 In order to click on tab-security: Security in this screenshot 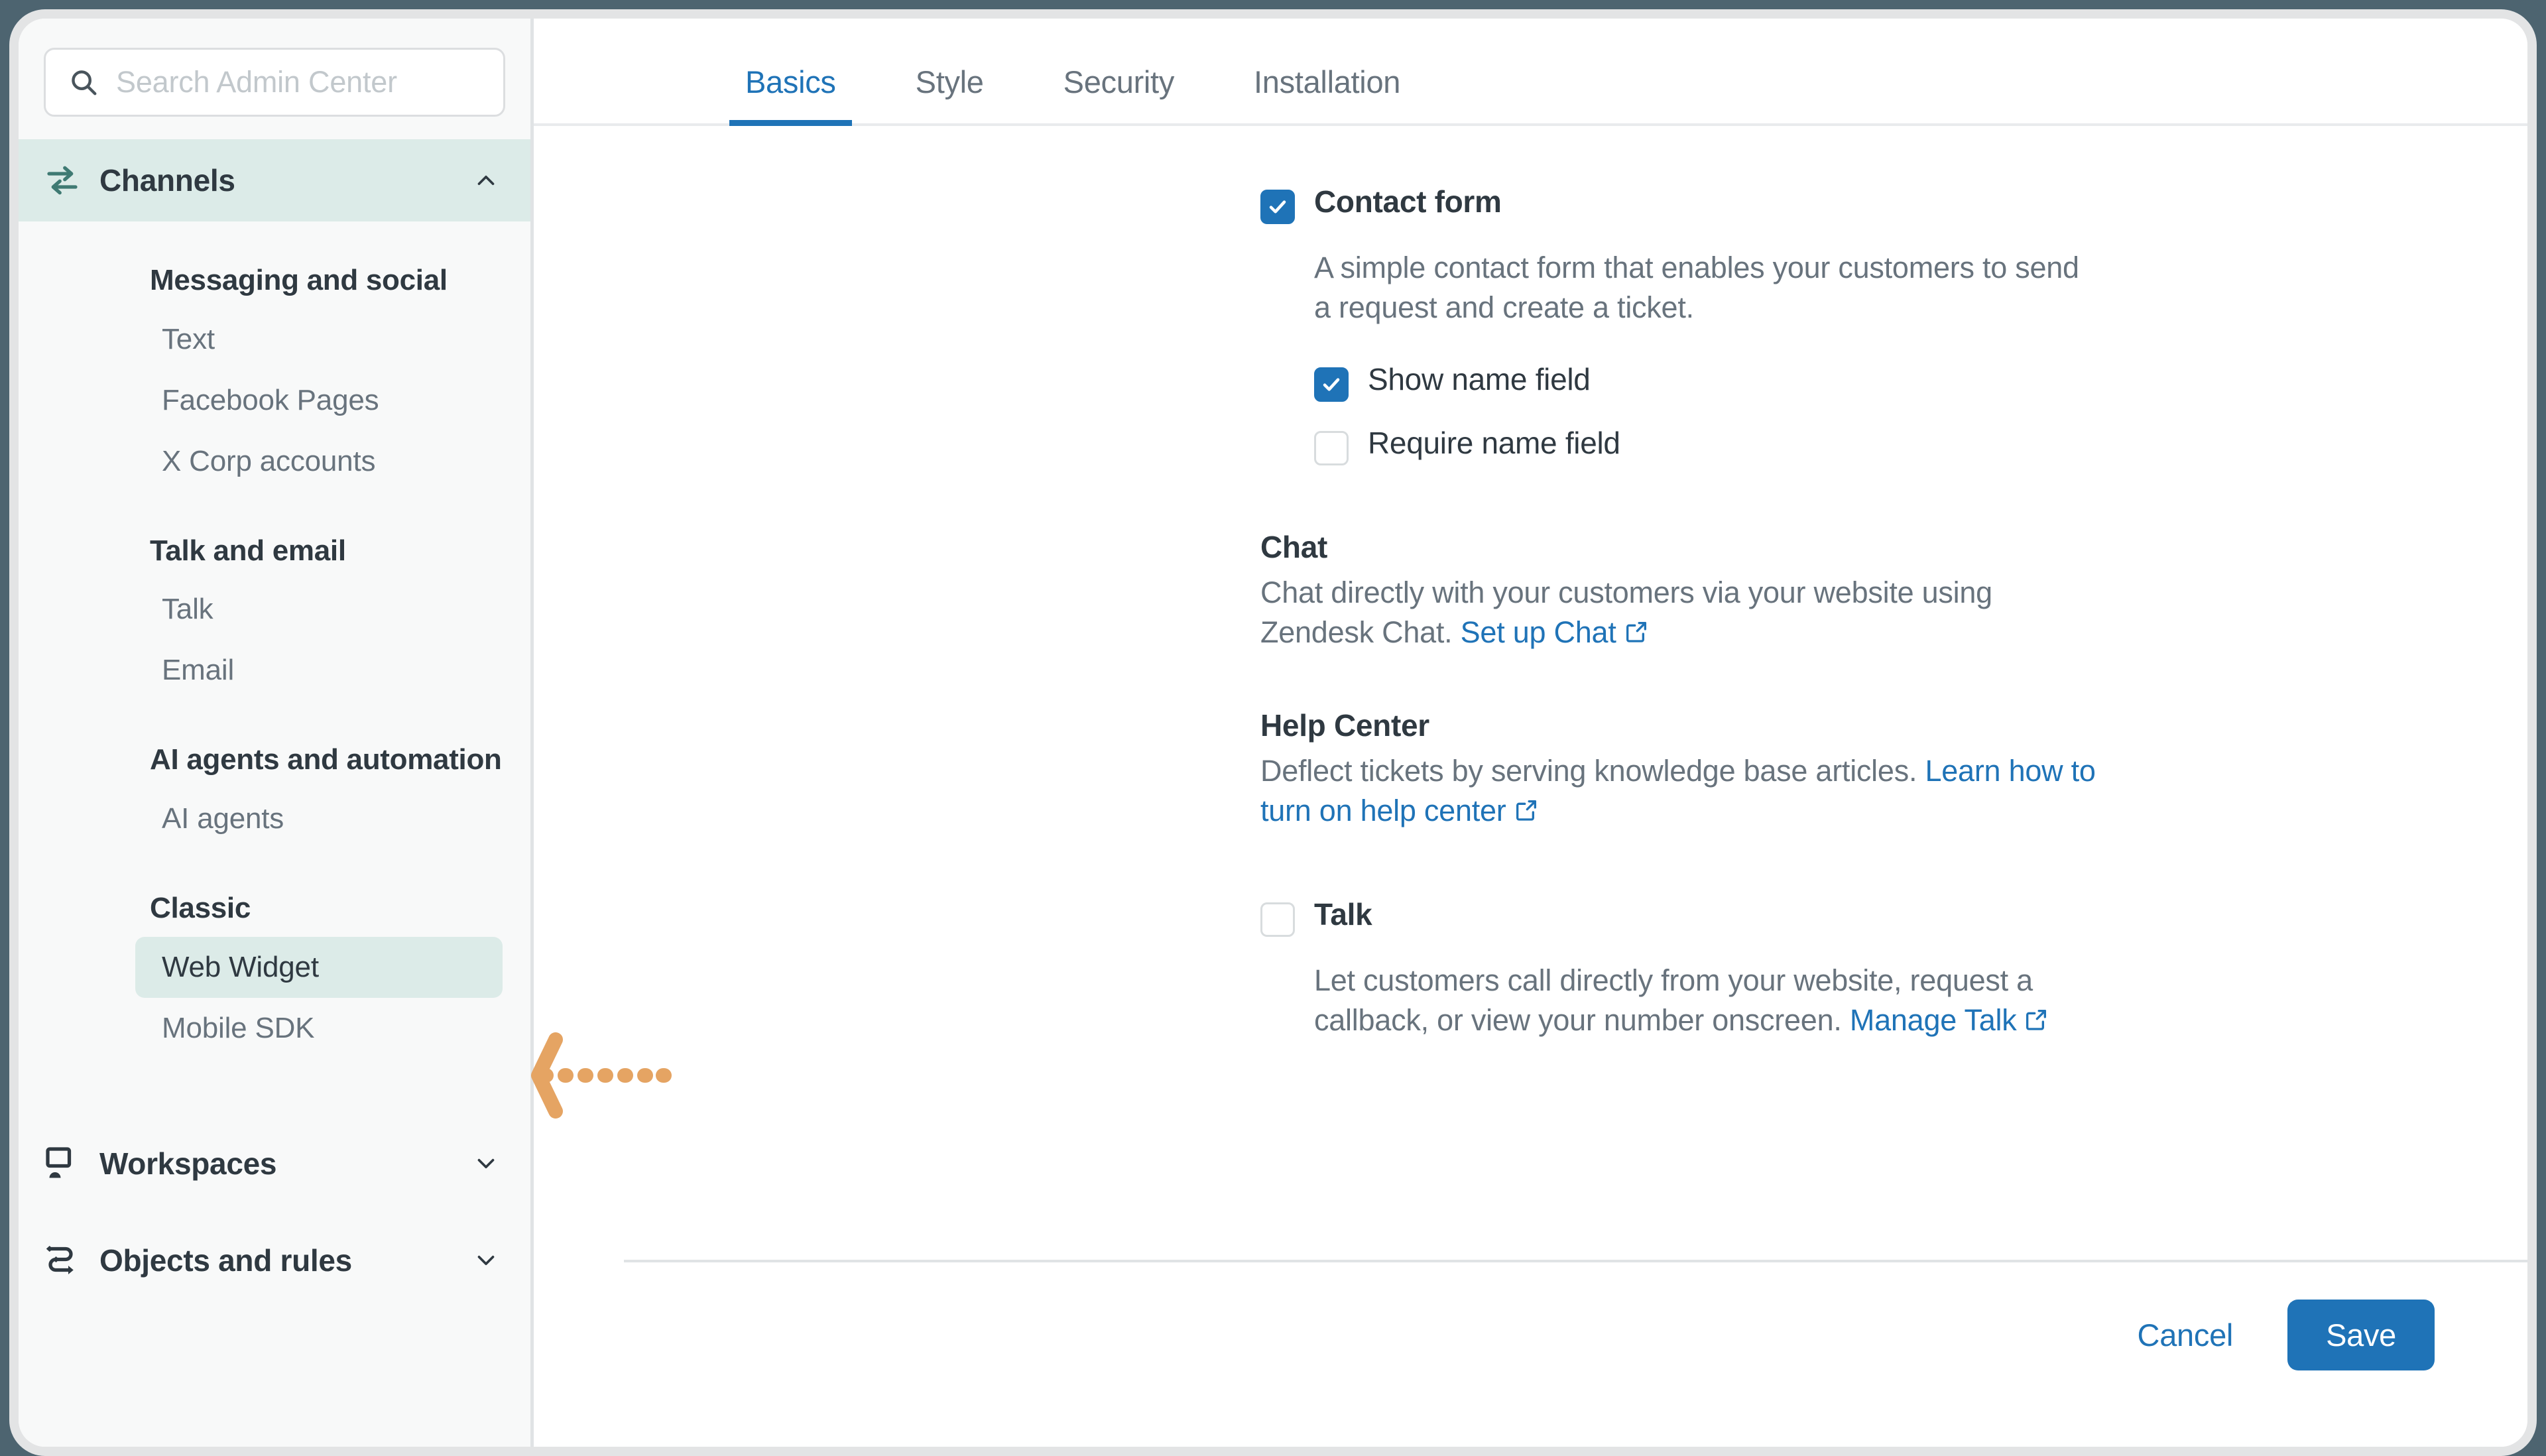, I will do `click(1119, 95)`.